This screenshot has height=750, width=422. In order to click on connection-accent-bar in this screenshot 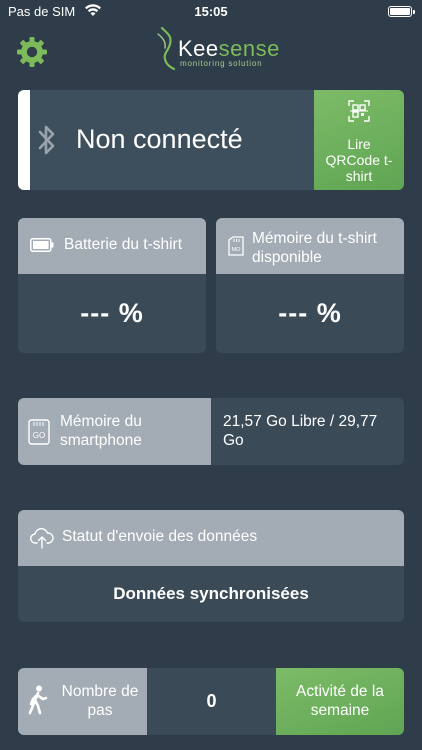, I will do `click(24, 140)`.